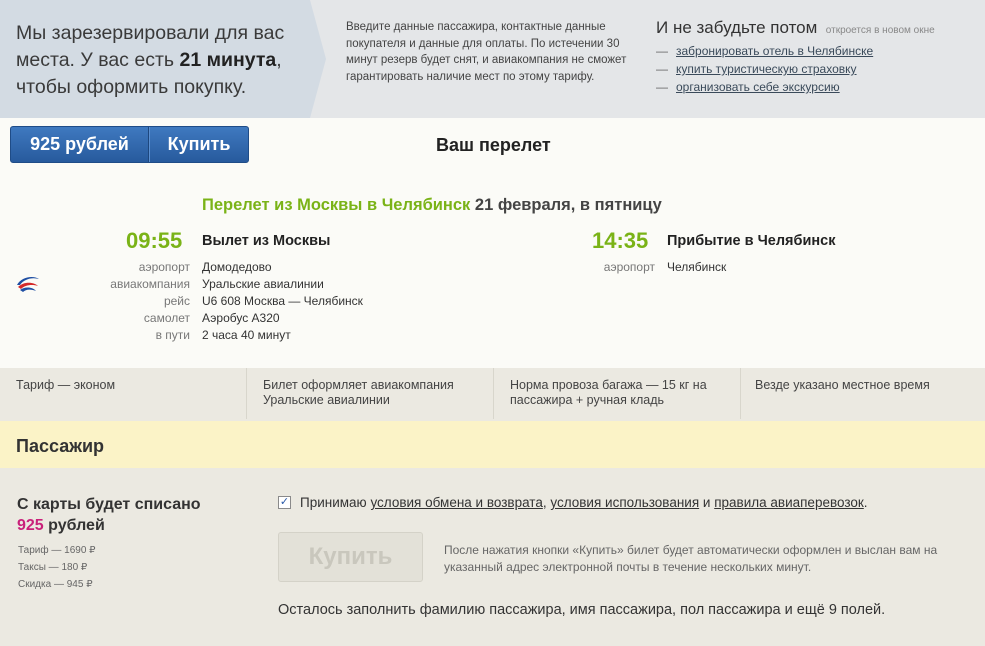  I want to click on arrival-airport-row: аэропорт Челябинск, so click(665, 267).